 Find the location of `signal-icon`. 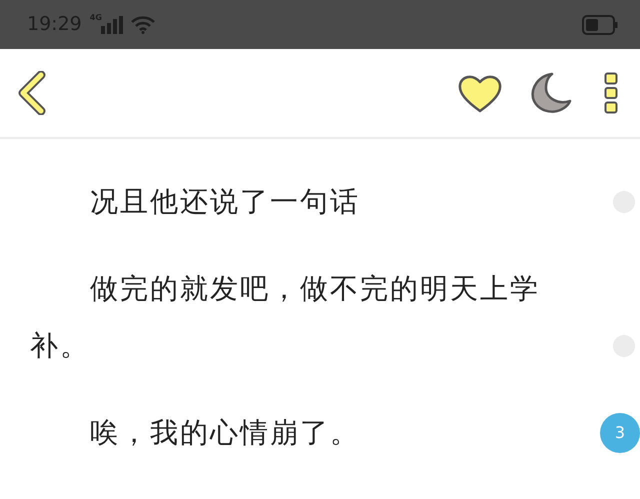

signal-icon is located at coordinates (111, 25).